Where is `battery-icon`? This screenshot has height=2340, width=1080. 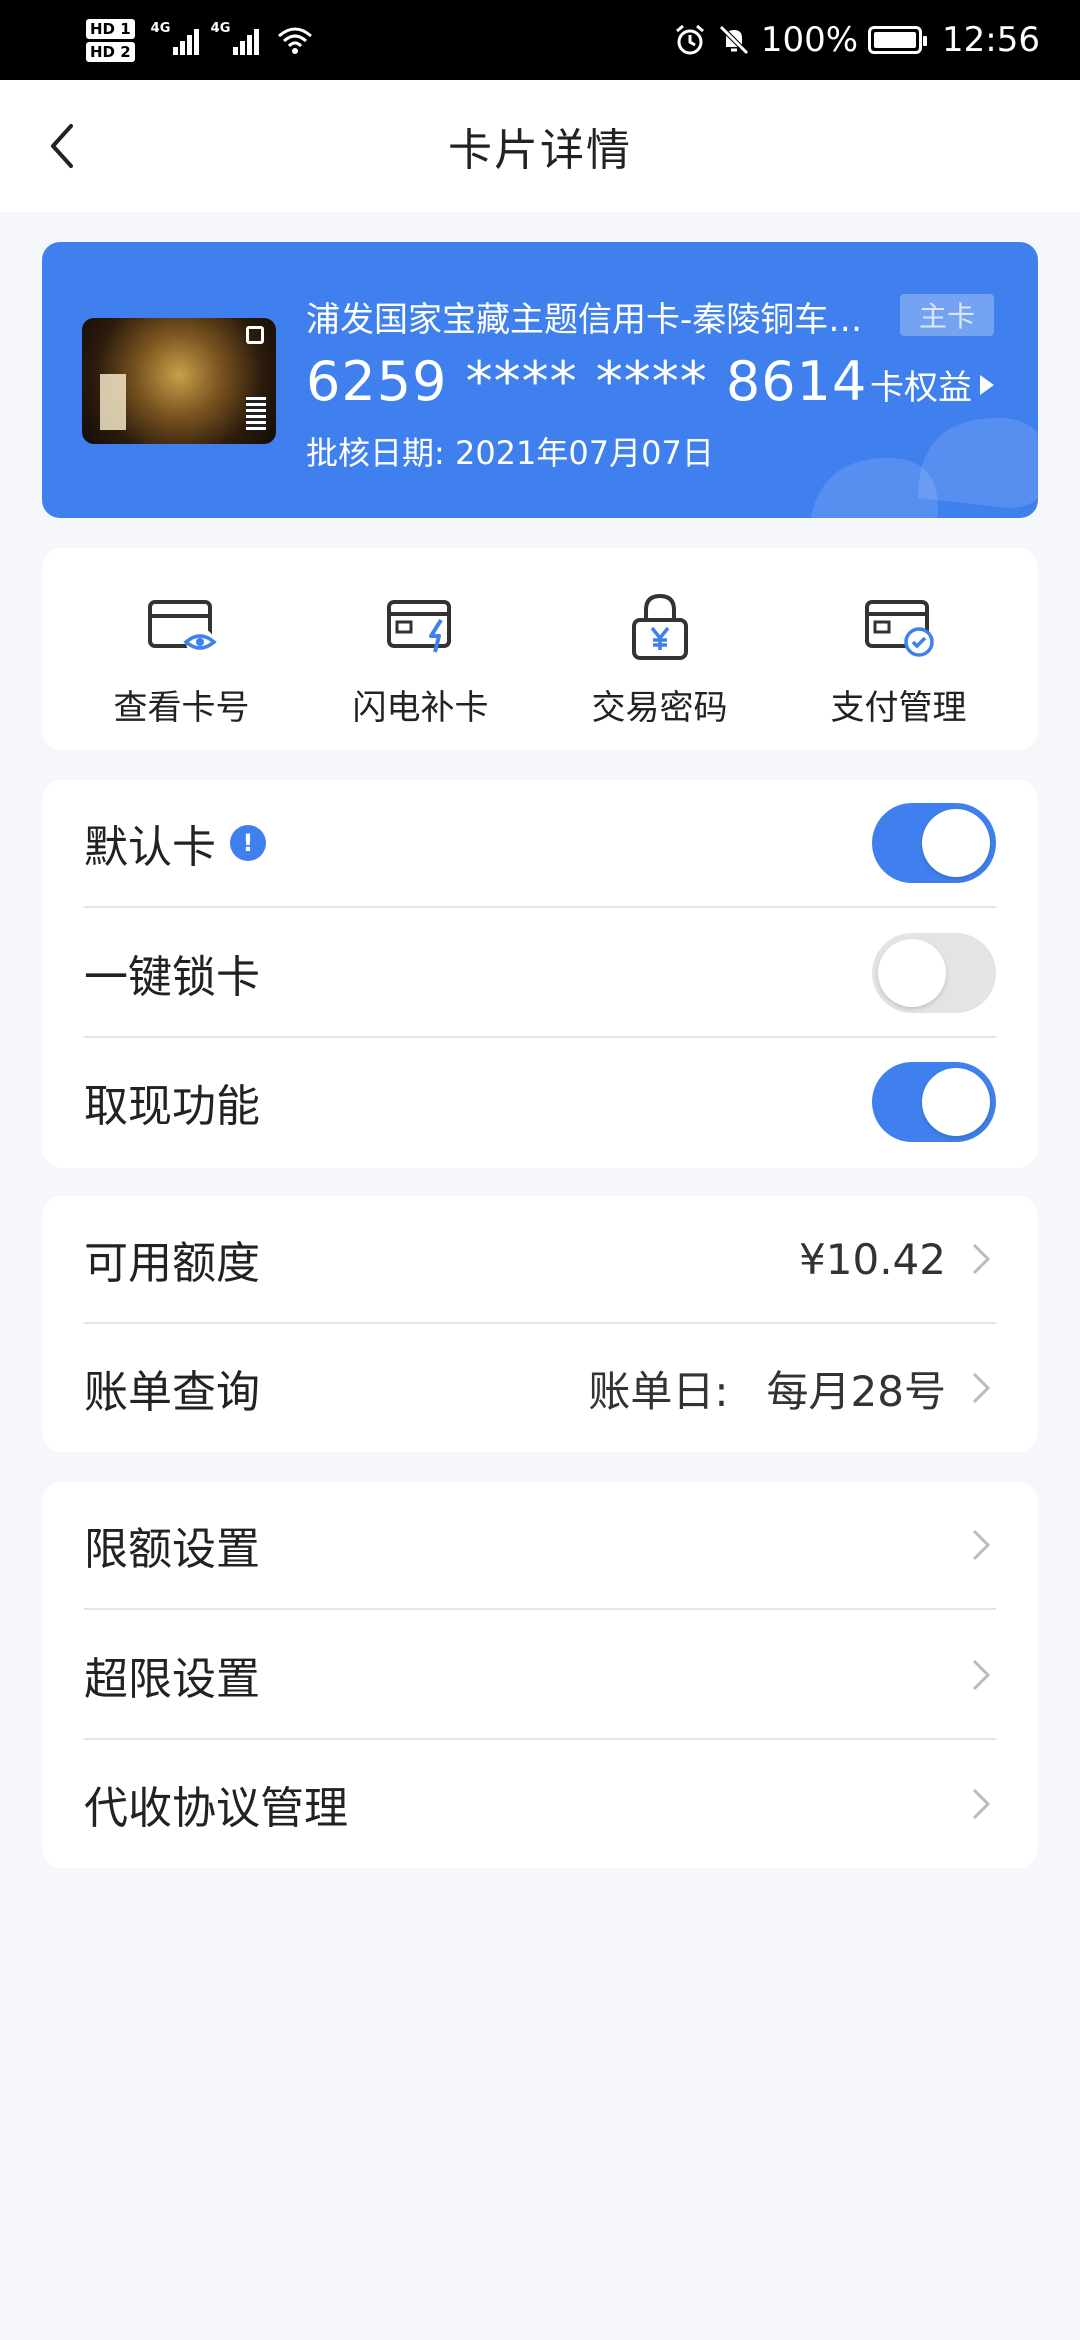
battery-icon is located at coordinates (898, 40).